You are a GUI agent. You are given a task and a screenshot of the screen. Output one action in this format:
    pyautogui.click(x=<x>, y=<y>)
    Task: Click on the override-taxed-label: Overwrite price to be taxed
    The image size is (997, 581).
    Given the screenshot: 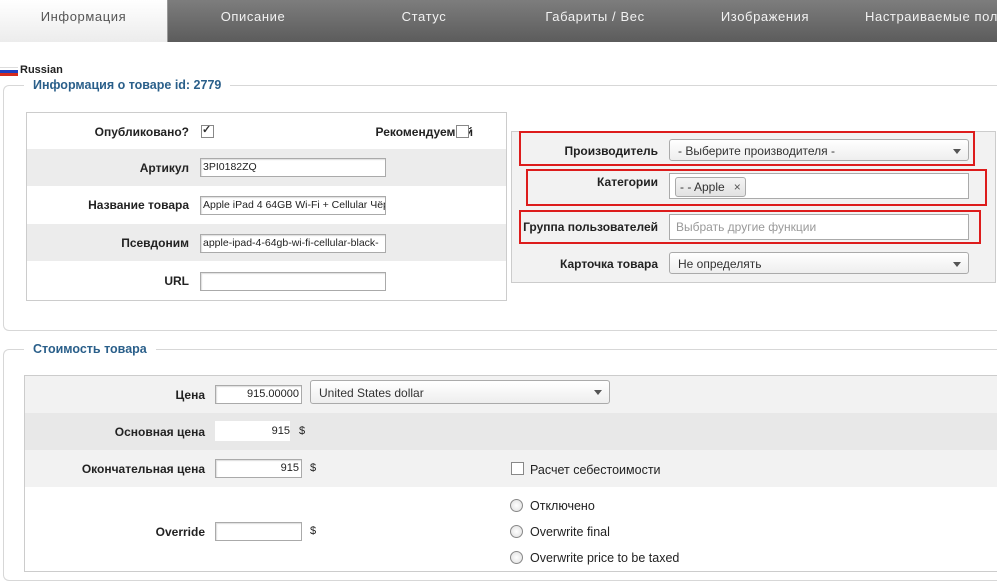 What is the action you would take?
    pyautogui.click(x=605, y=558)
    